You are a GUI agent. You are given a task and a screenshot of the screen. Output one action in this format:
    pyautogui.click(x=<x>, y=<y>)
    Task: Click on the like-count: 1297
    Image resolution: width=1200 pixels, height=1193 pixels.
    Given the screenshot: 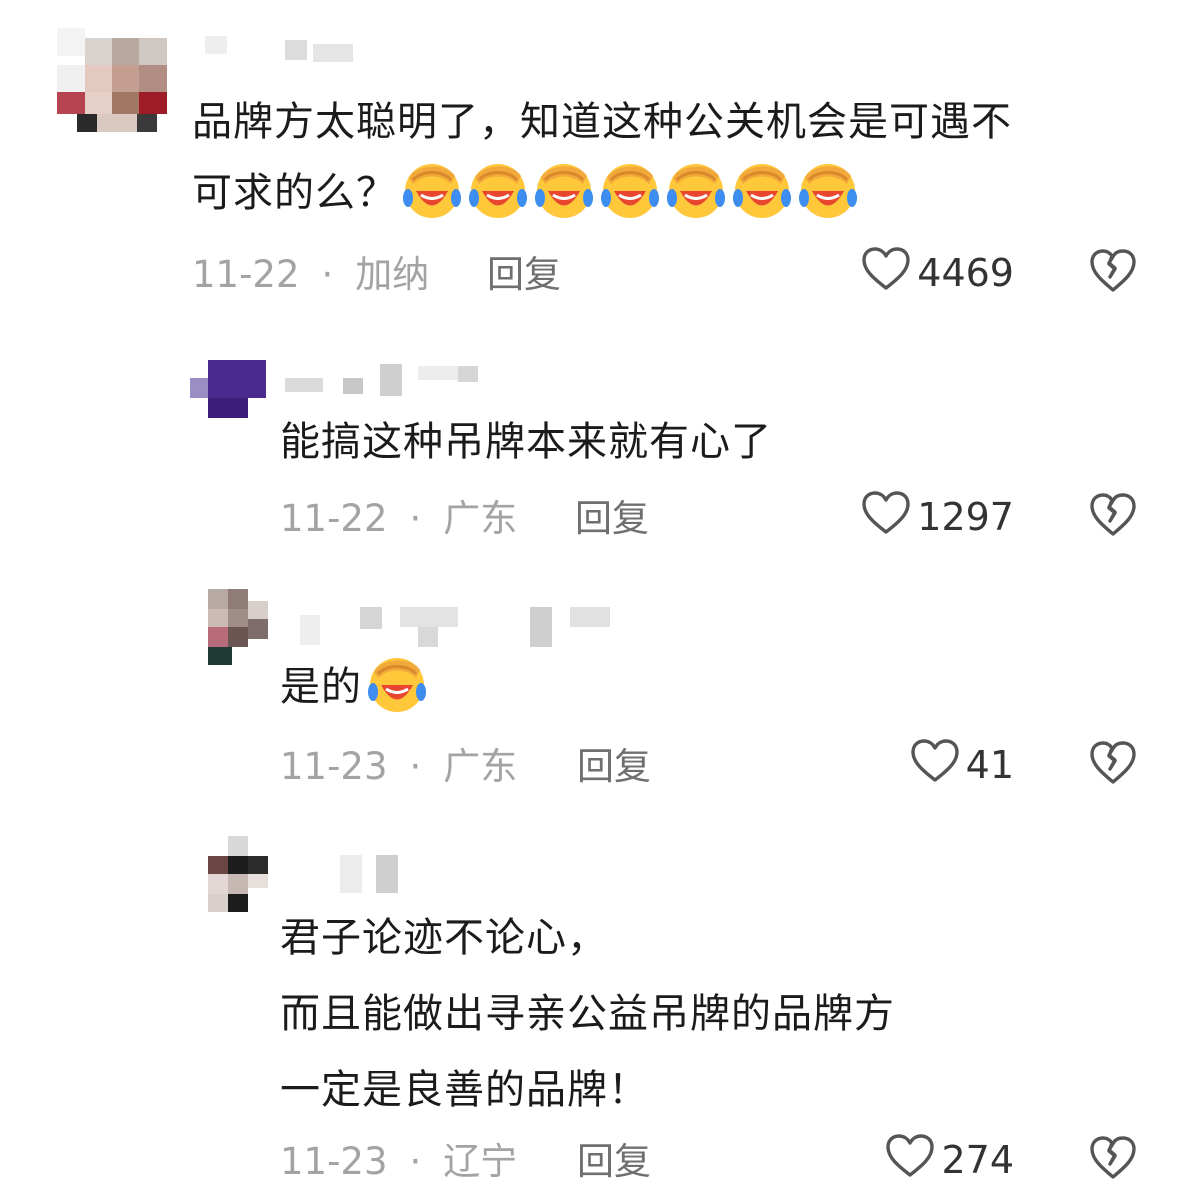 What is the action you would take?
    pyautogui.click(x=965, y=517)
    